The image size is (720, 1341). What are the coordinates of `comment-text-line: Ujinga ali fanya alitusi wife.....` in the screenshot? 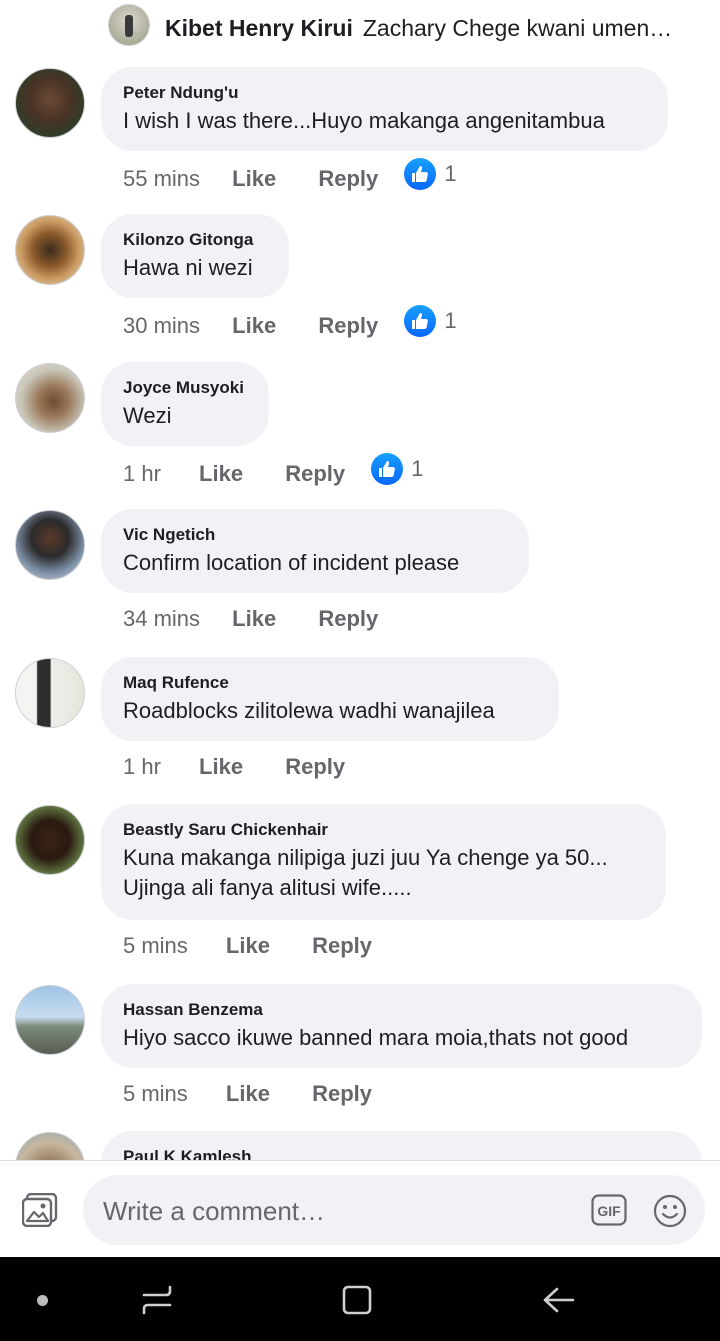 It's located at (267, 887).